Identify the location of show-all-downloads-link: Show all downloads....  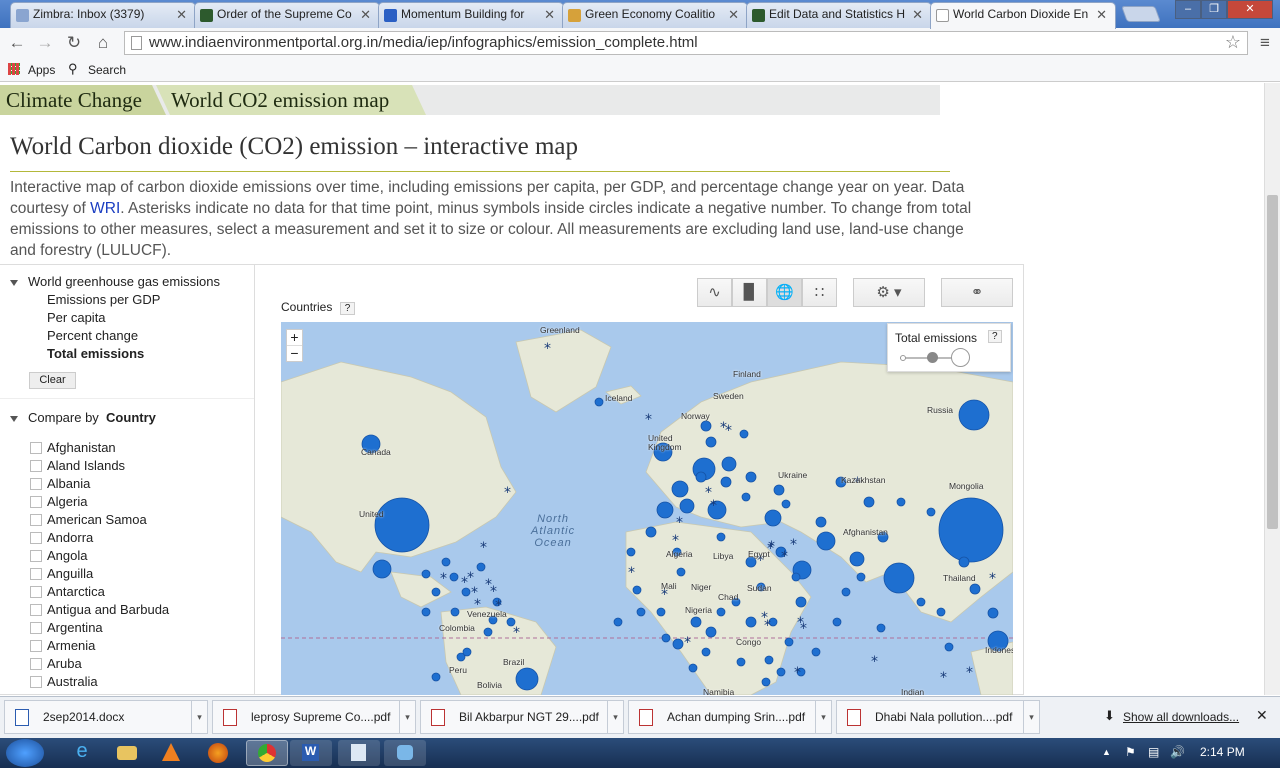
(1181, 717).